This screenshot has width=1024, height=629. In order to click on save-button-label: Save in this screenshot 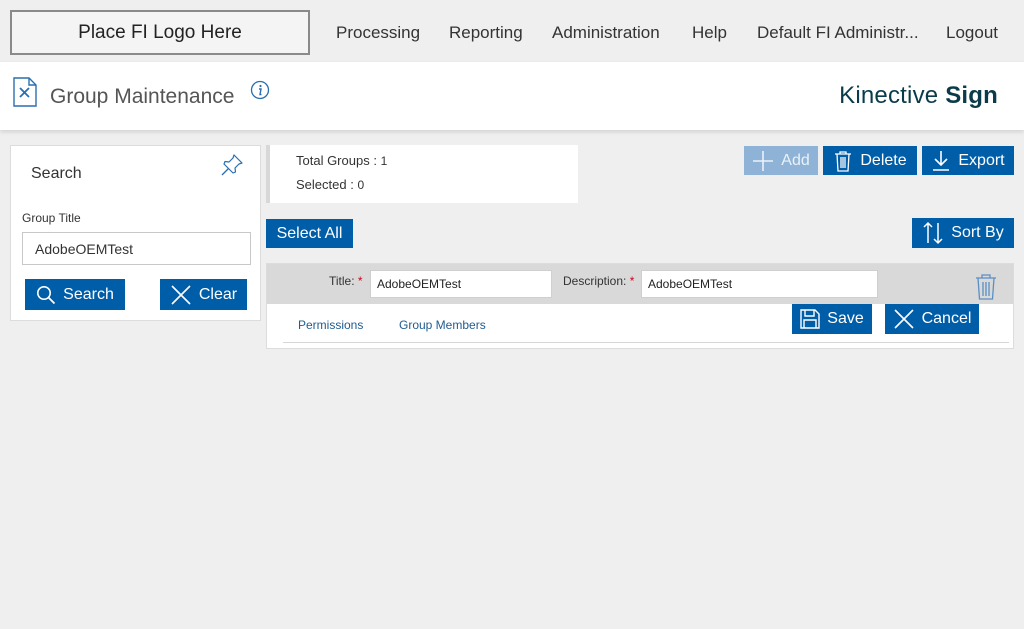, I will do `click(845, 318)`.